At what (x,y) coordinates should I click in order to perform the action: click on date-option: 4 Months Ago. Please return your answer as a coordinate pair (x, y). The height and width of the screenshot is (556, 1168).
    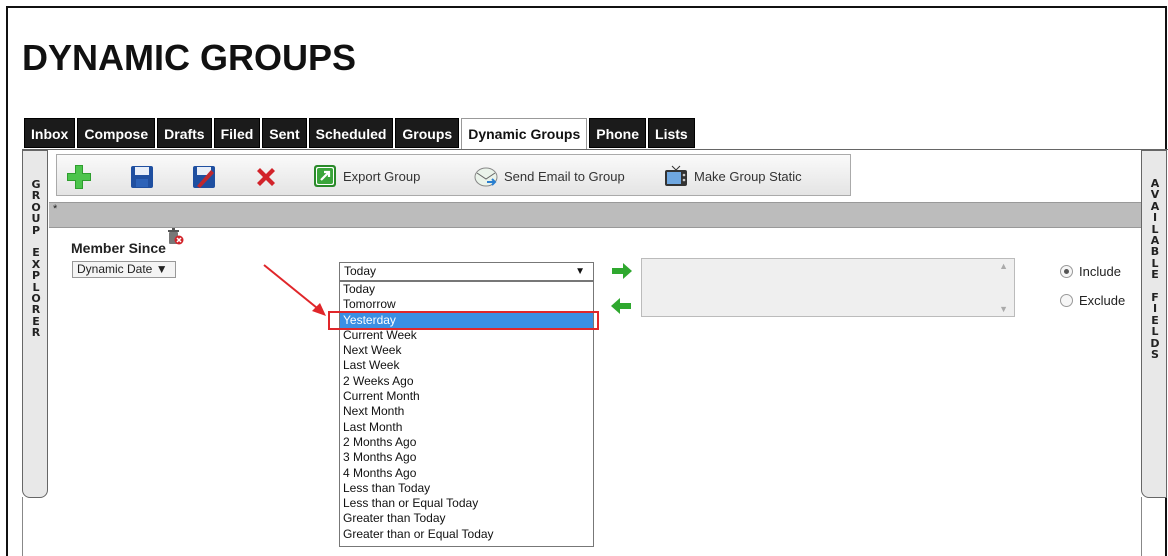
    Looking at the image, I should click on (466, 473).